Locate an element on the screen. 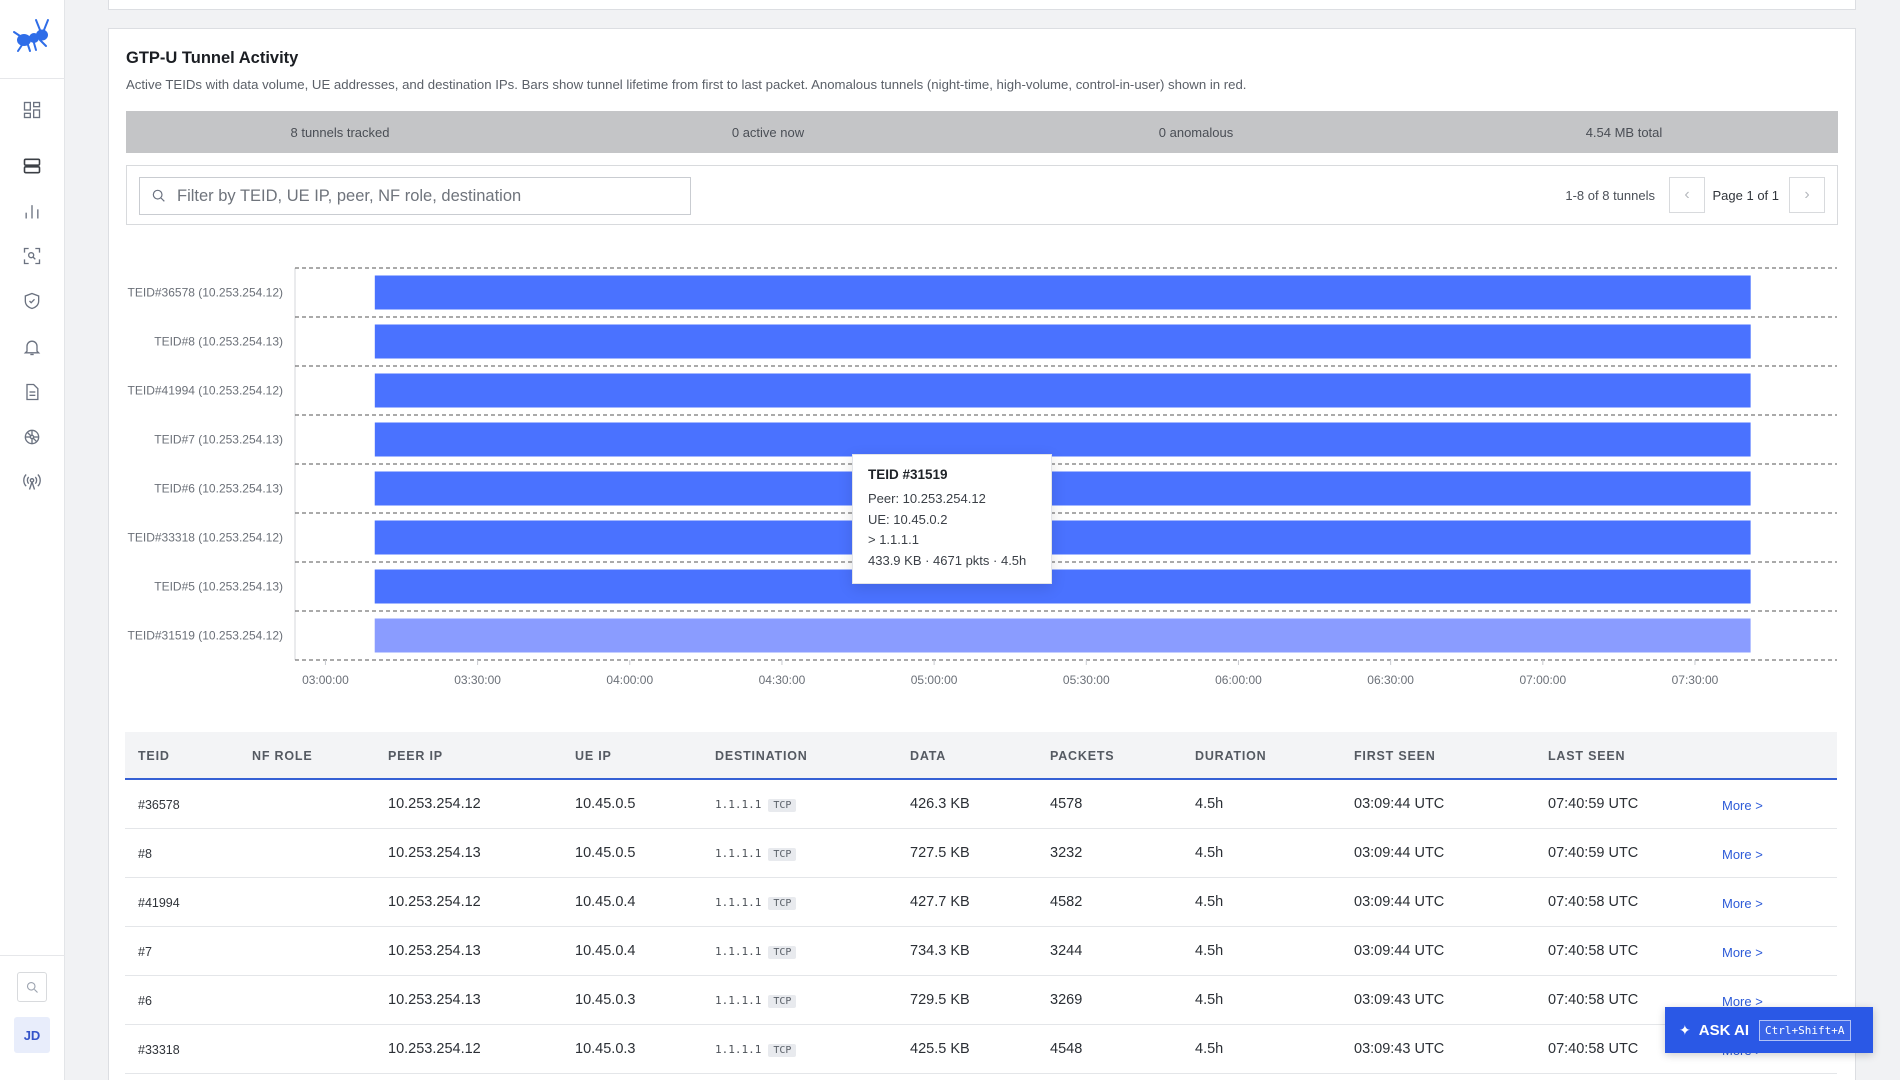 Image resolution: width=1900 pixels, height=1080 pixels. cell-packets: 4548 is located at coordinates (1066, 1049).